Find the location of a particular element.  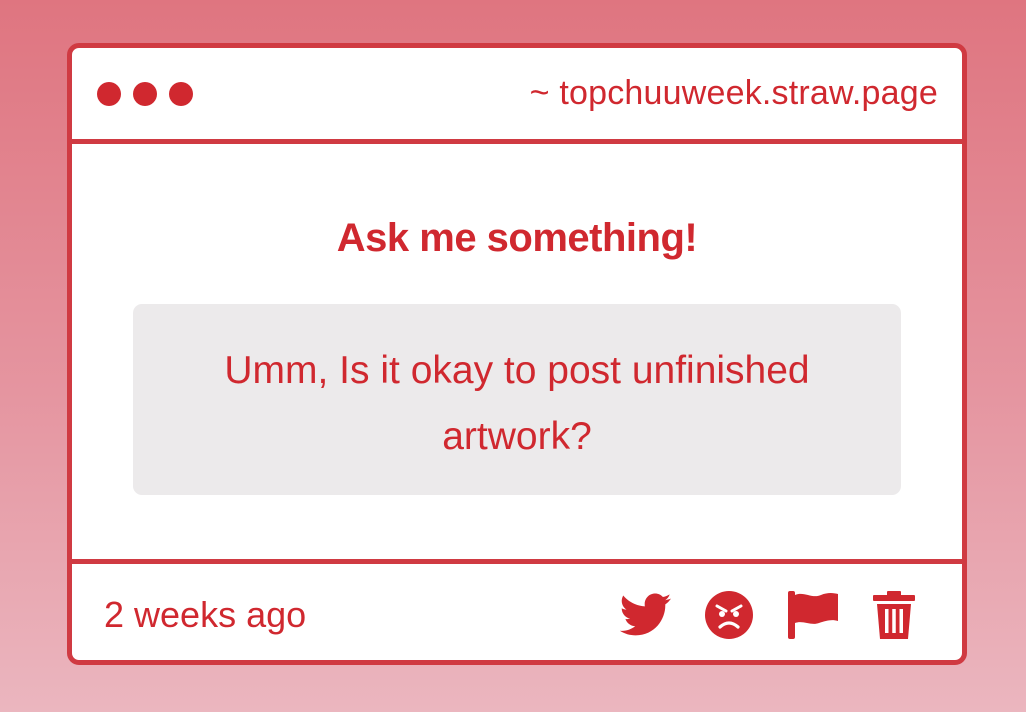

share-twitter-button is located at coordinates (646, 615).